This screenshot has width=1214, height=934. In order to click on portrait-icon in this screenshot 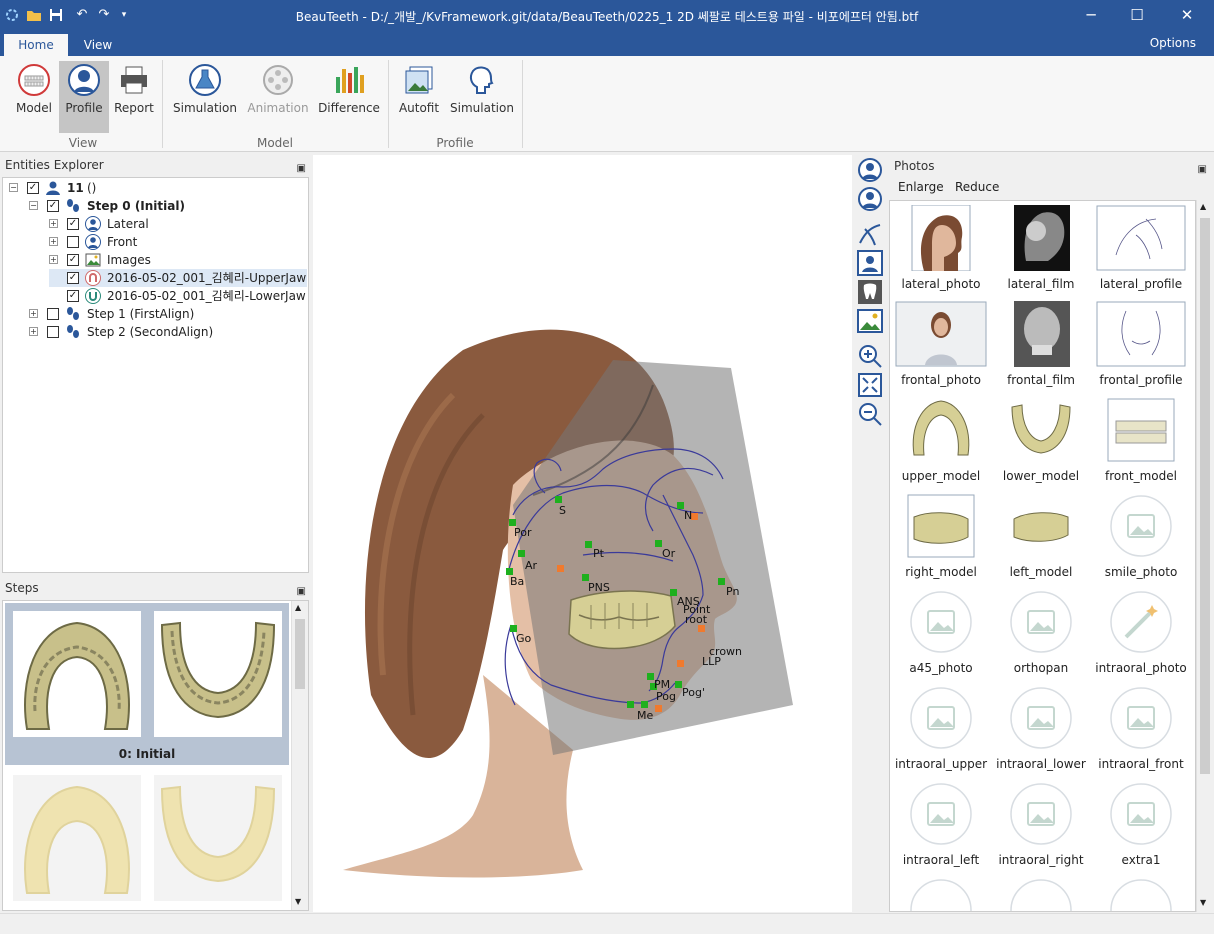, I will do `click(870, 263)`.